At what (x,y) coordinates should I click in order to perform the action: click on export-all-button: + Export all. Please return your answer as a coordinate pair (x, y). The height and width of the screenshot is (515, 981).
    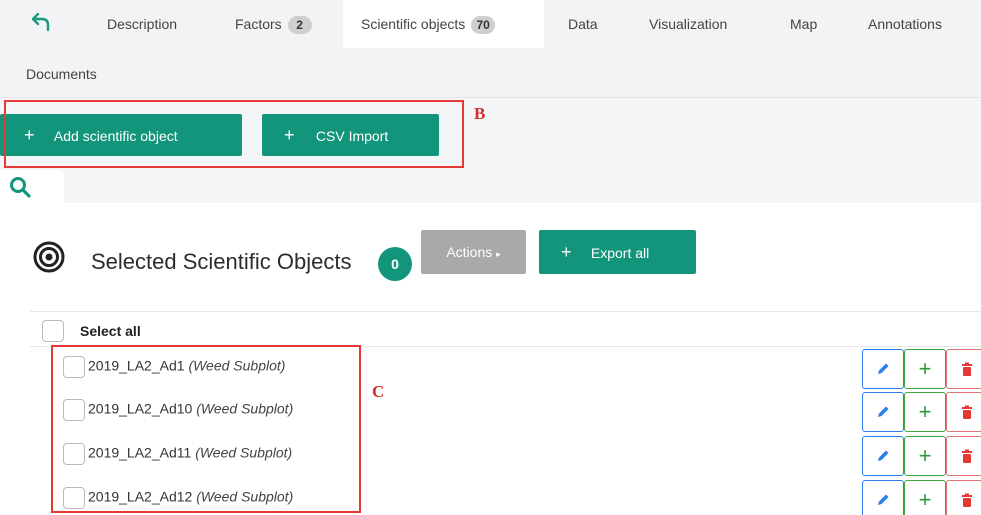
    Looking at the image, I should click on (617, 252).